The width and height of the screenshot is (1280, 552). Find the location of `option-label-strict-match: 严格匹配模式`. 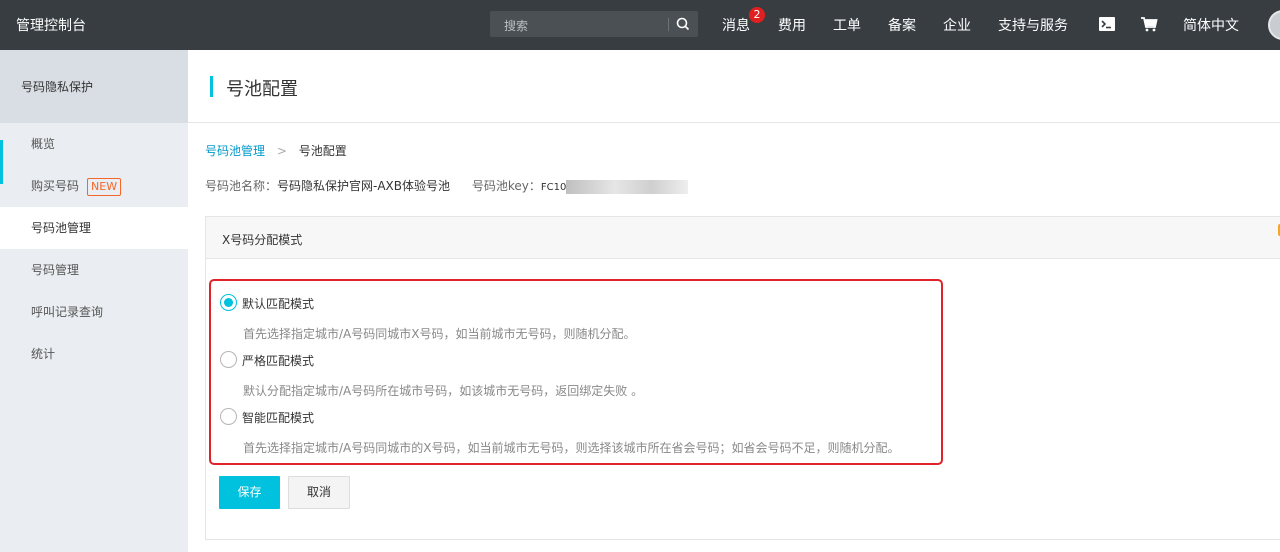

option-label-strict-match: 严格匹配模式 is located at coordinates (278, 360).